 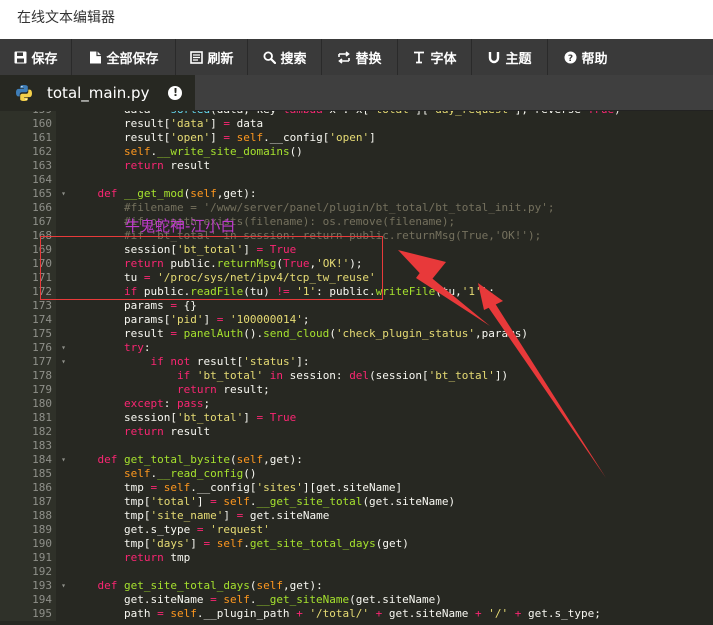 I want to click on line-number: 163, so click(x=28, y=166).